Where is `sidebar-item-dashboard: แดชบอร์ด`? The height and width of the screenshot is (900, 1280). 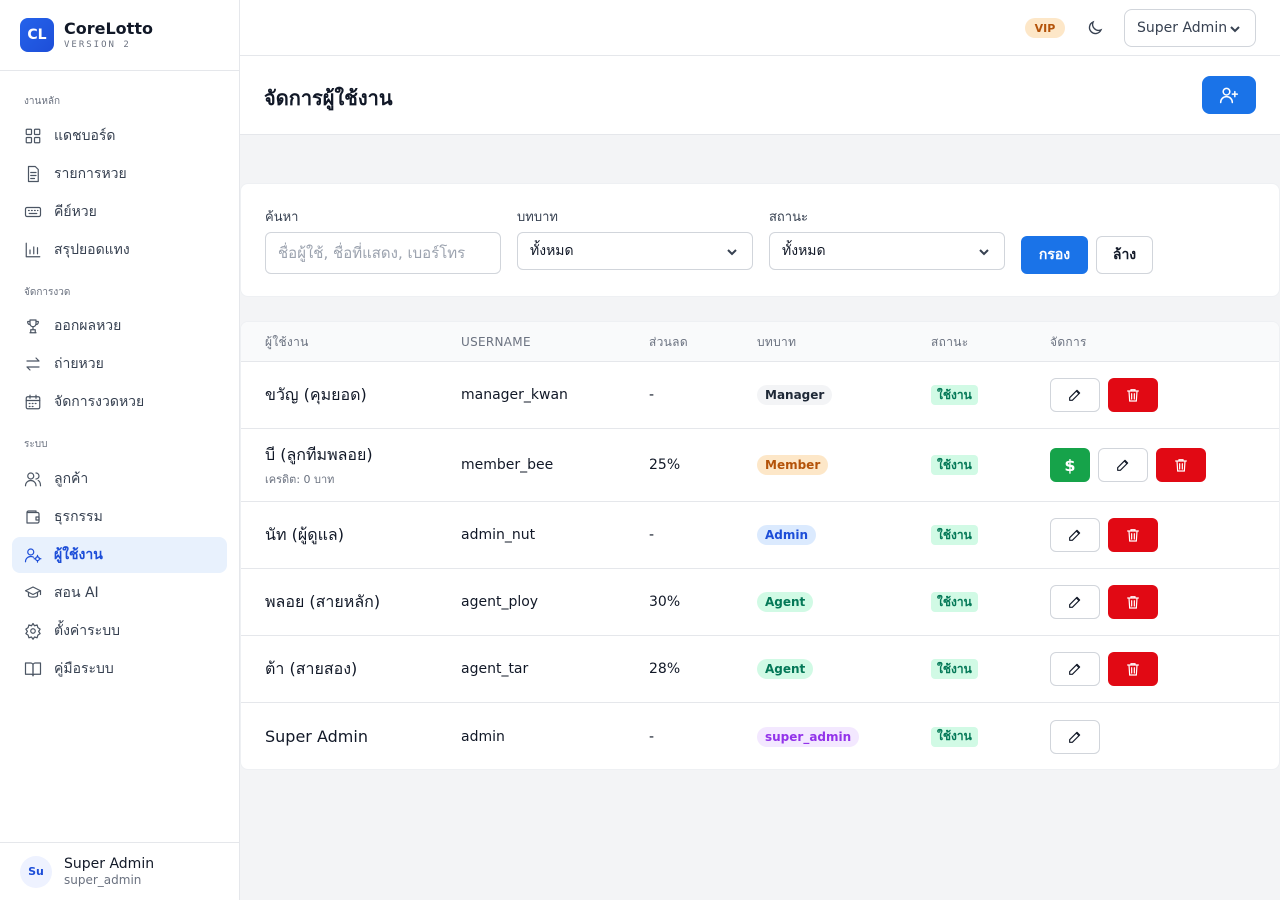 sidebar-item-dashboard: แดชบอร์ด is located at coordinates (119, 136).